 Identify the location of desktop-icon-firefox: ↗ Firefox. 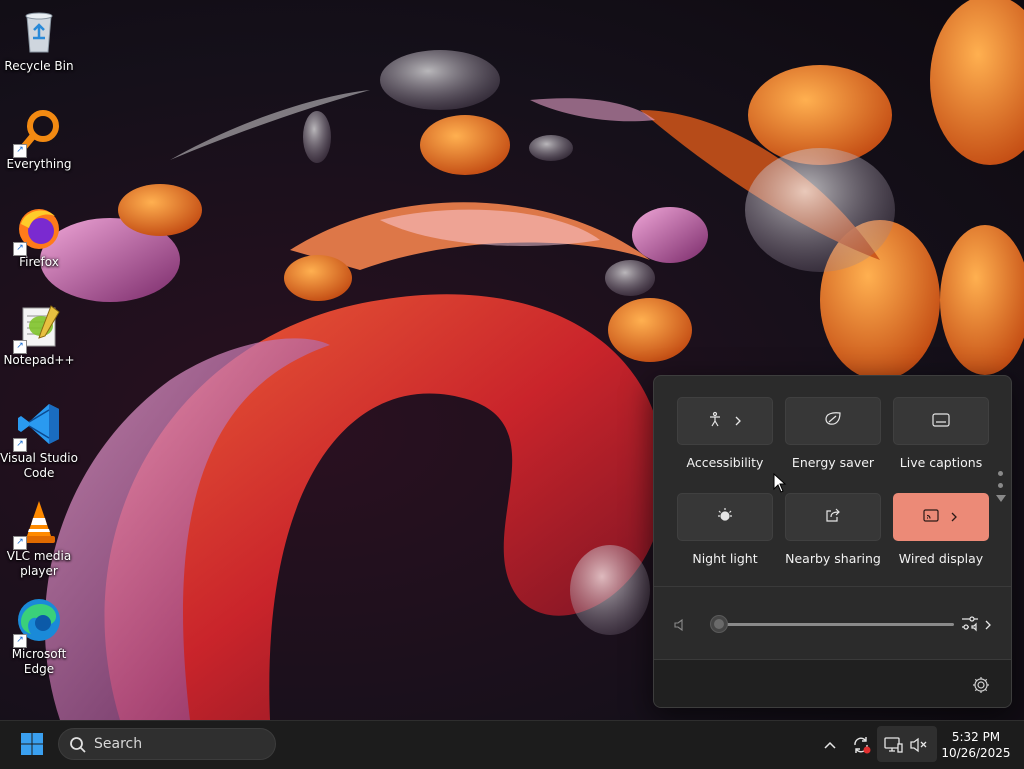
(39, 237).